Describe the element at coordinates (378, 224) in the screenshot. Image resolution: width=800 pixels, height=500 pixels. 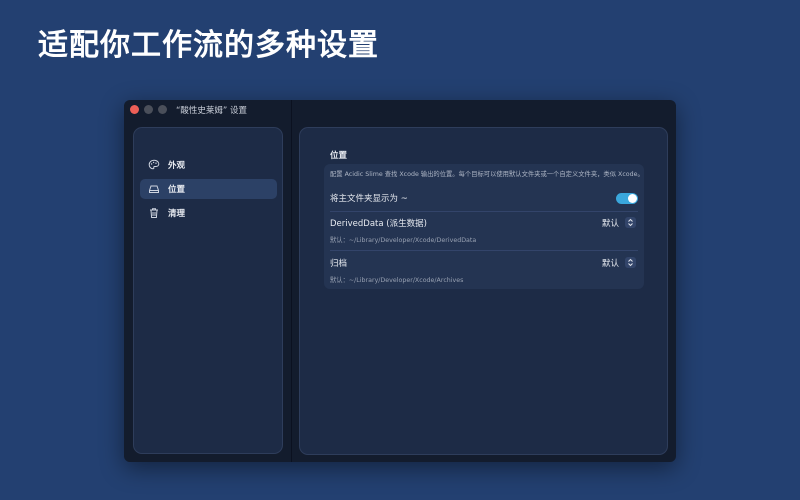
I see `derived-data-label: DerivedData (派生数据)` at that location.